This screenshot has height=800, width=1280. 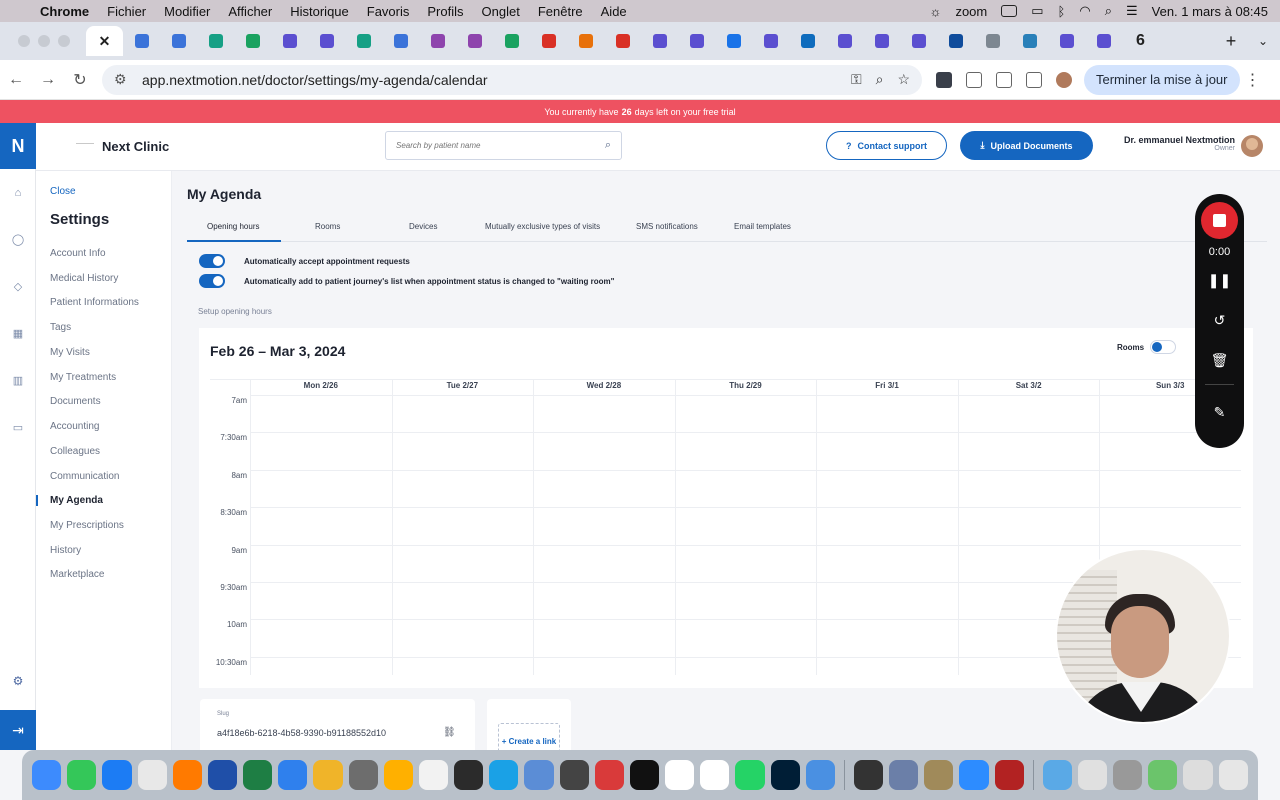 What do you see at coordinates (886, 145) in the screenshot?
I see `contact-support-button: ? Contact support` at bounding box center [886, 145].